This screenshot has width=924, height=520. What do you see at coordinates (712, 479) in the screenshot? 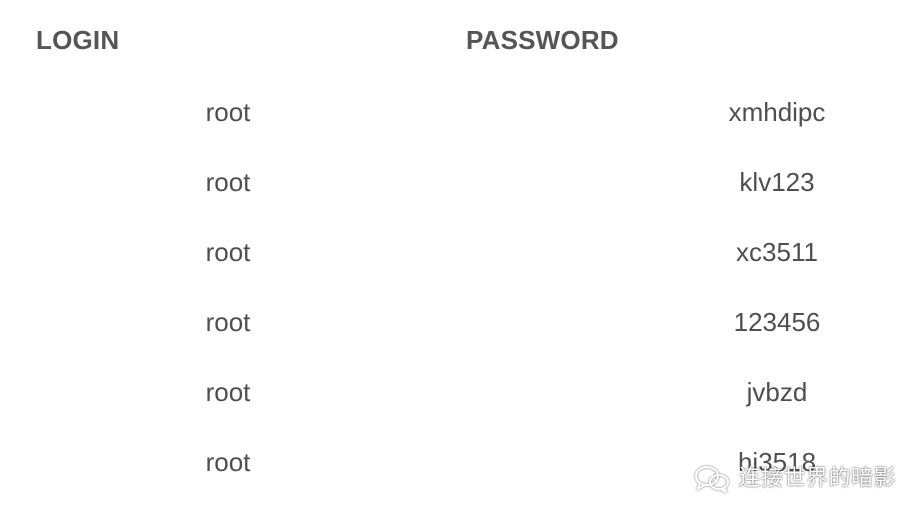
I see `wechat-icon` at bounding box center [712, 479].